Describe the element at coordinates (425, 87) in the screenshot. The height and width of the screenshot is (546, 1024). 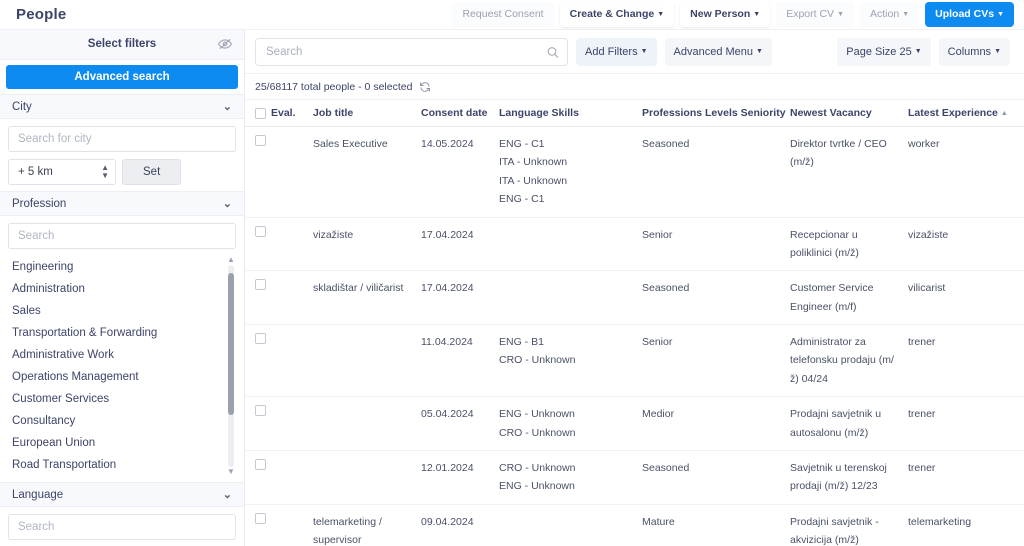
I see `refresh-icon` at that location.